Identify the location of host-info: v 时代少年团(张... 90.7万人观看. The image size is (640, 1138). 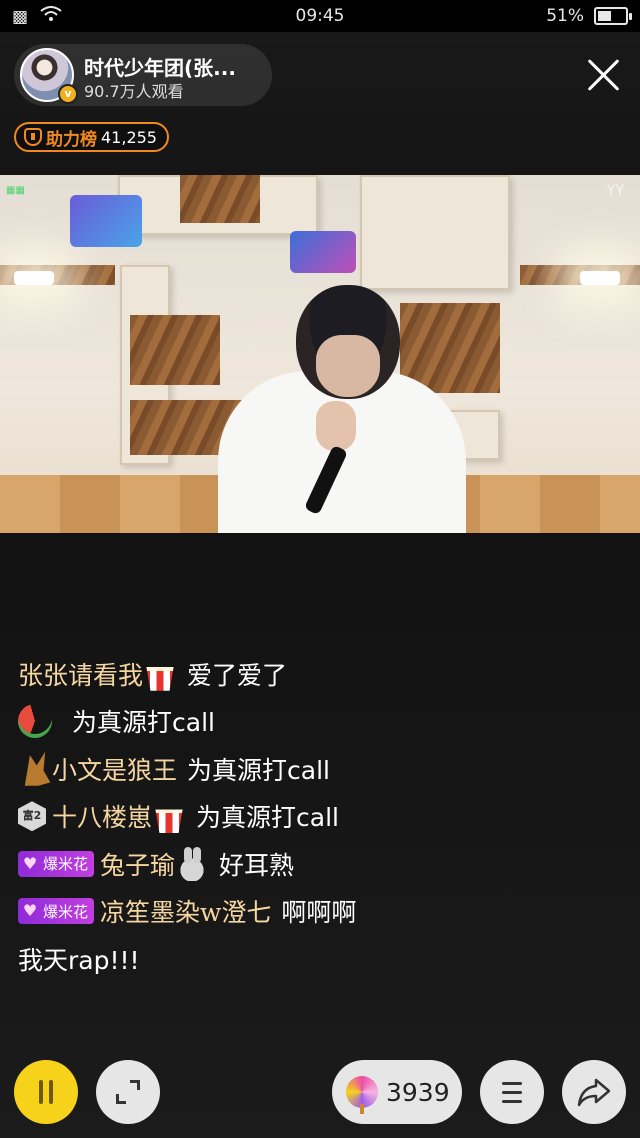
(143, 75).